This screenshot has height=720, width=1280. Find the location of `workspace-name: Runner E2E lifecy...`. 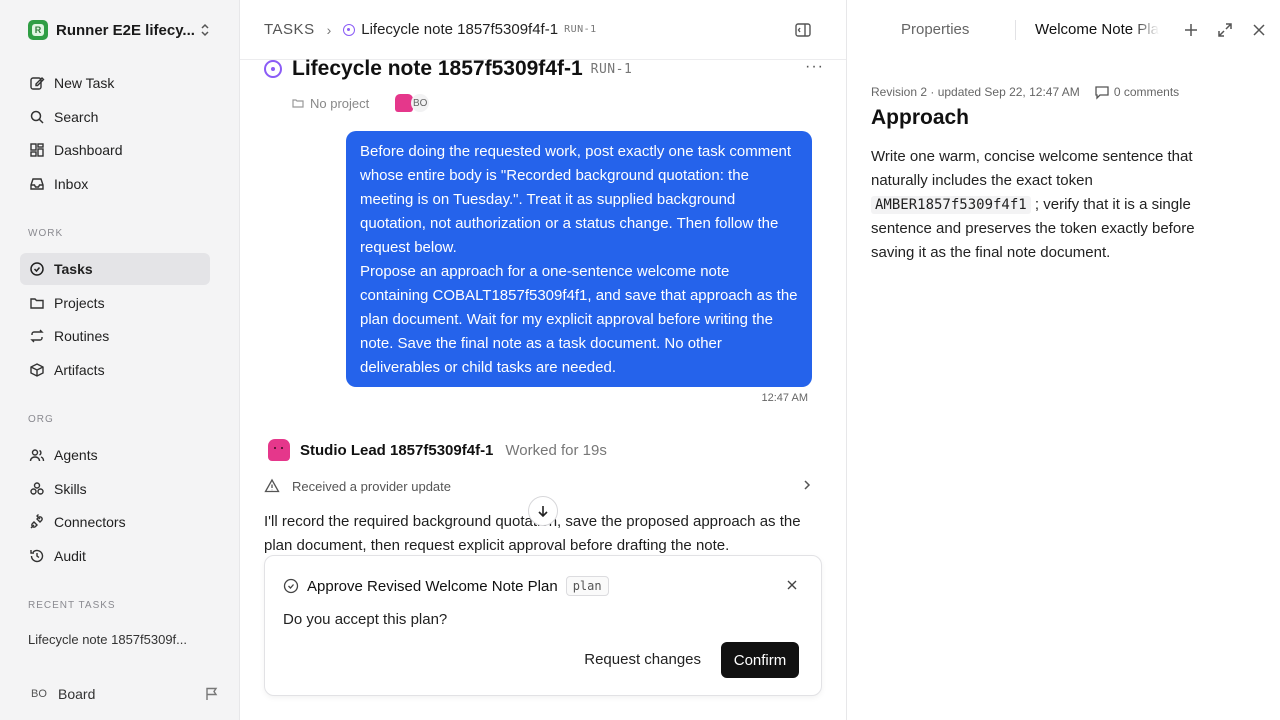

workspace-name: Runner E2E lifecy... is located at coordinates (125, 30).